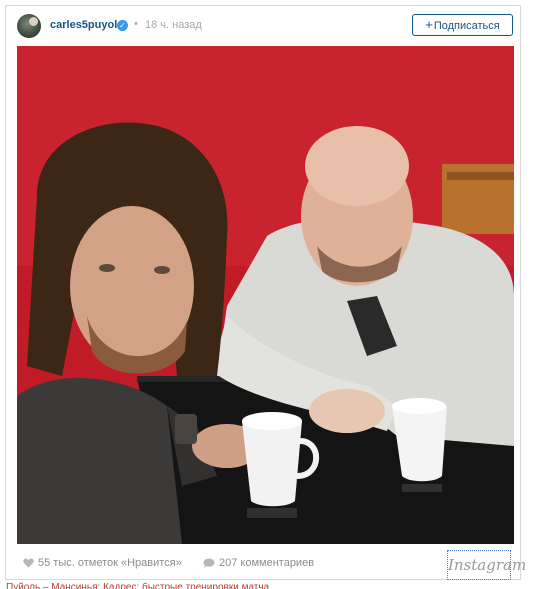 The image size is (546, 589). What do you see at coordinates (122, 25) in the screenshot?
I see `verified-badge-icon: ✓` at bounding box center [122, 25].